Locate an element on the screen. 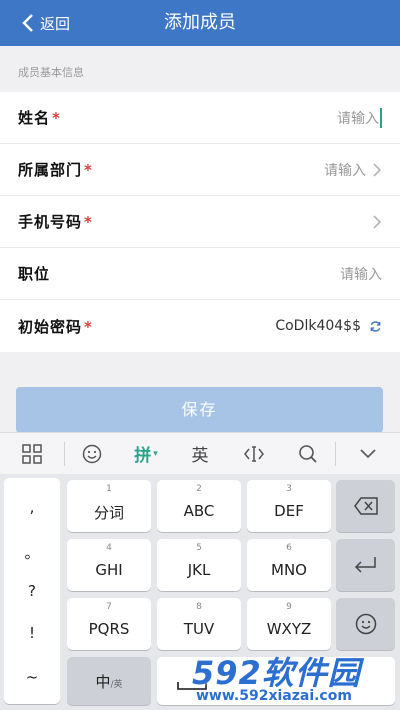  refresh-icon is located at coordinates (375, 326).